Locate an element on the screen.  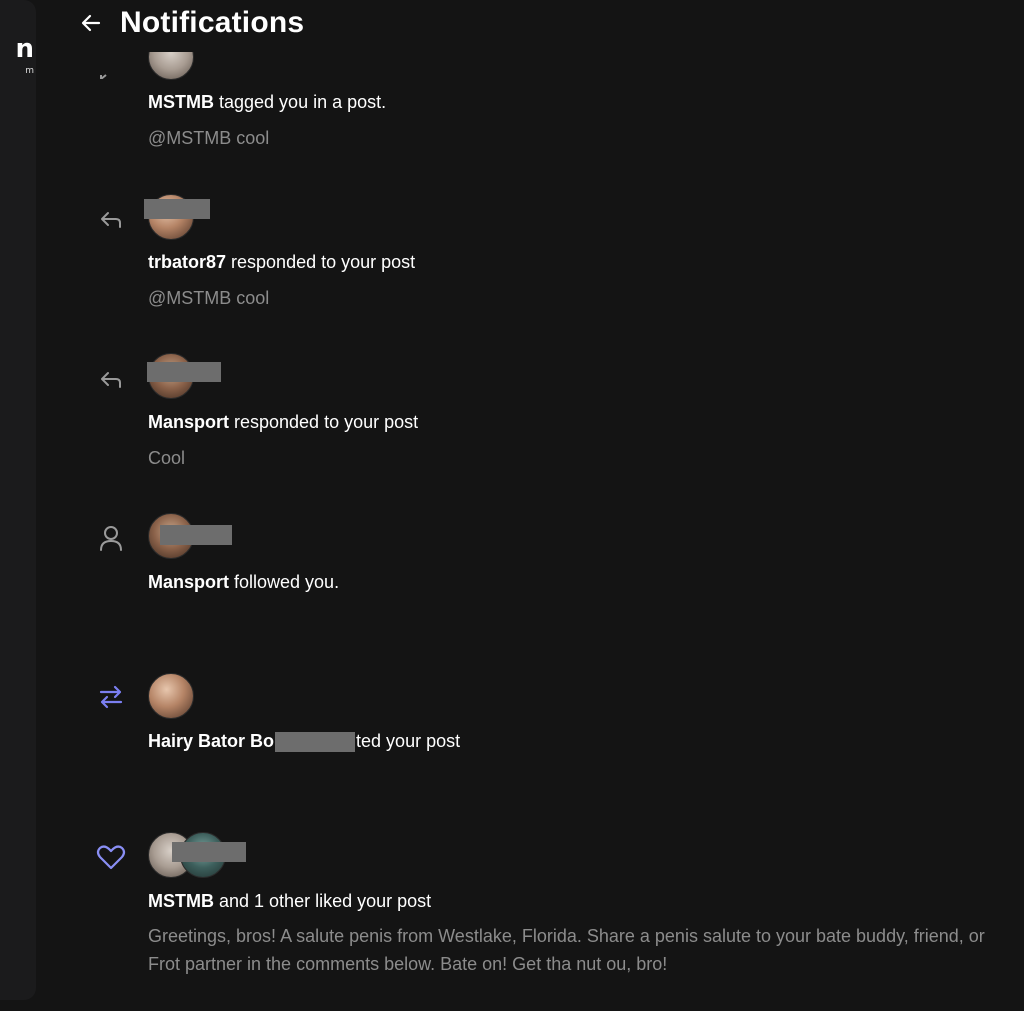
avatar-group is located at coordinates (171, 696).